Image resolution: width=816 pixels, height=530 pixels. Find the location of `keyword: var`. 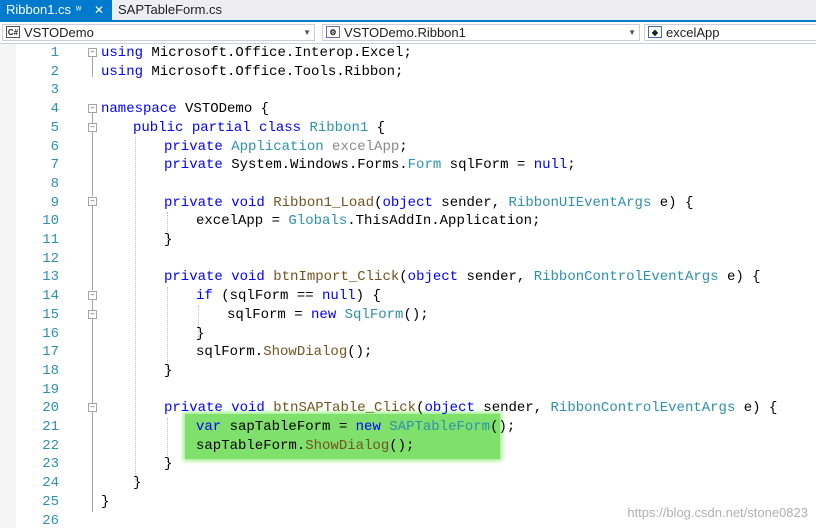

keyword: var is located at coordinates (208, 427).